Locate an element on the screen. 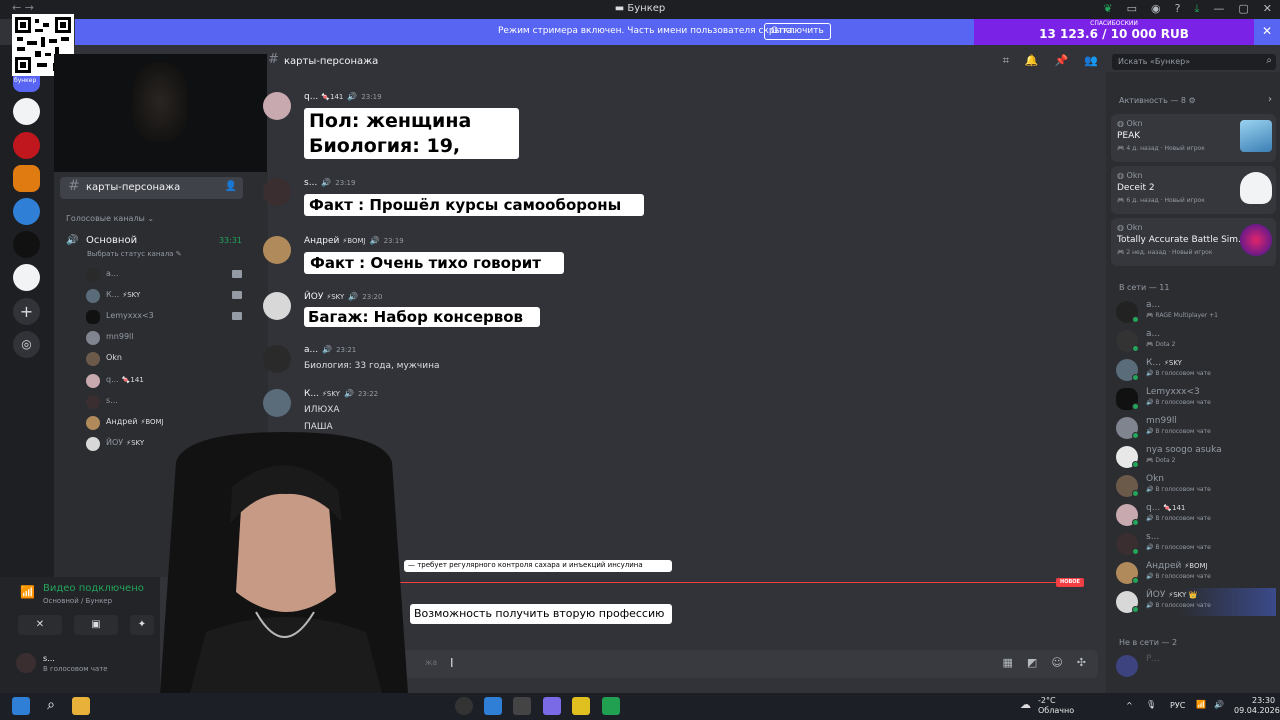 This screenshot has height=720, width=1280. voice-user: К... ⚡SKY is located at coordinates (164, 296).